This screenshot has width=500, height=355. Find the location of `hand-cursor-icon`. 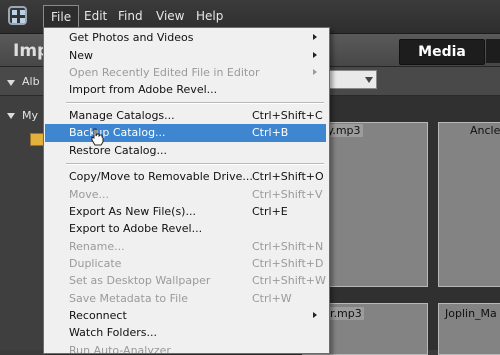

hand-cursor-icon is located at coordinates (97, 137).